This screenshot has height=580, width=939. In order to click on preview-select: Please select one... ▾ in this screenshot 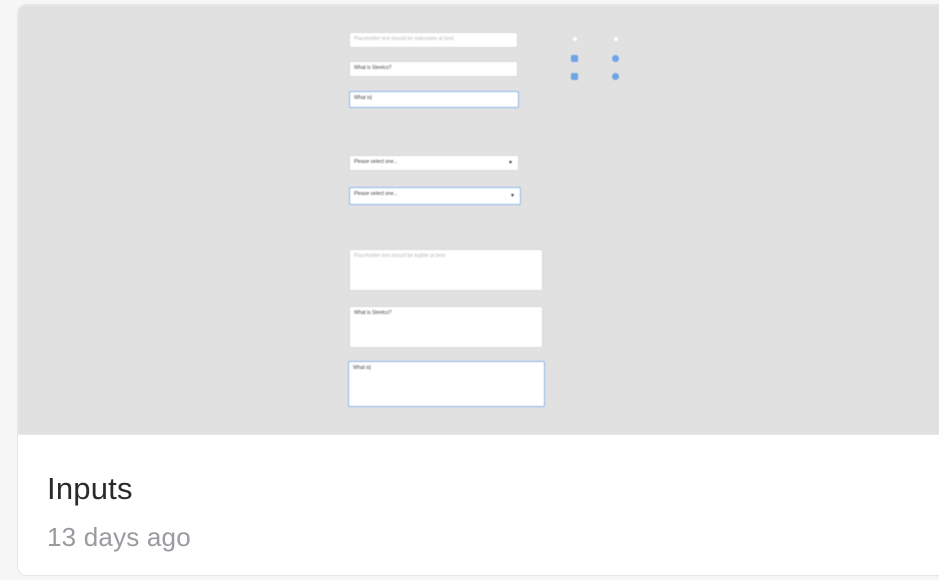, I will do `click(434, 163)`.